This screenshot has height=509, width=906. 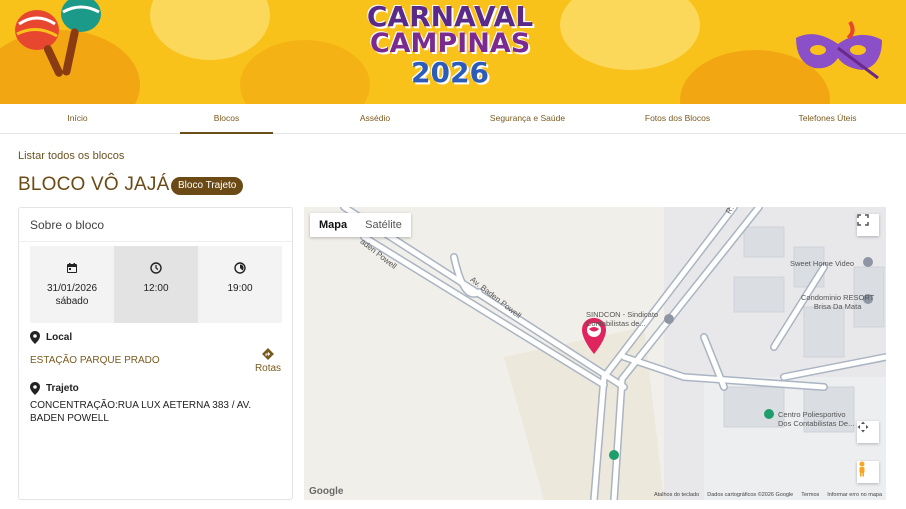 I want to click on nav-item-fotos-blocos: Fotos dos Blocos, so click(x=677, y=119).